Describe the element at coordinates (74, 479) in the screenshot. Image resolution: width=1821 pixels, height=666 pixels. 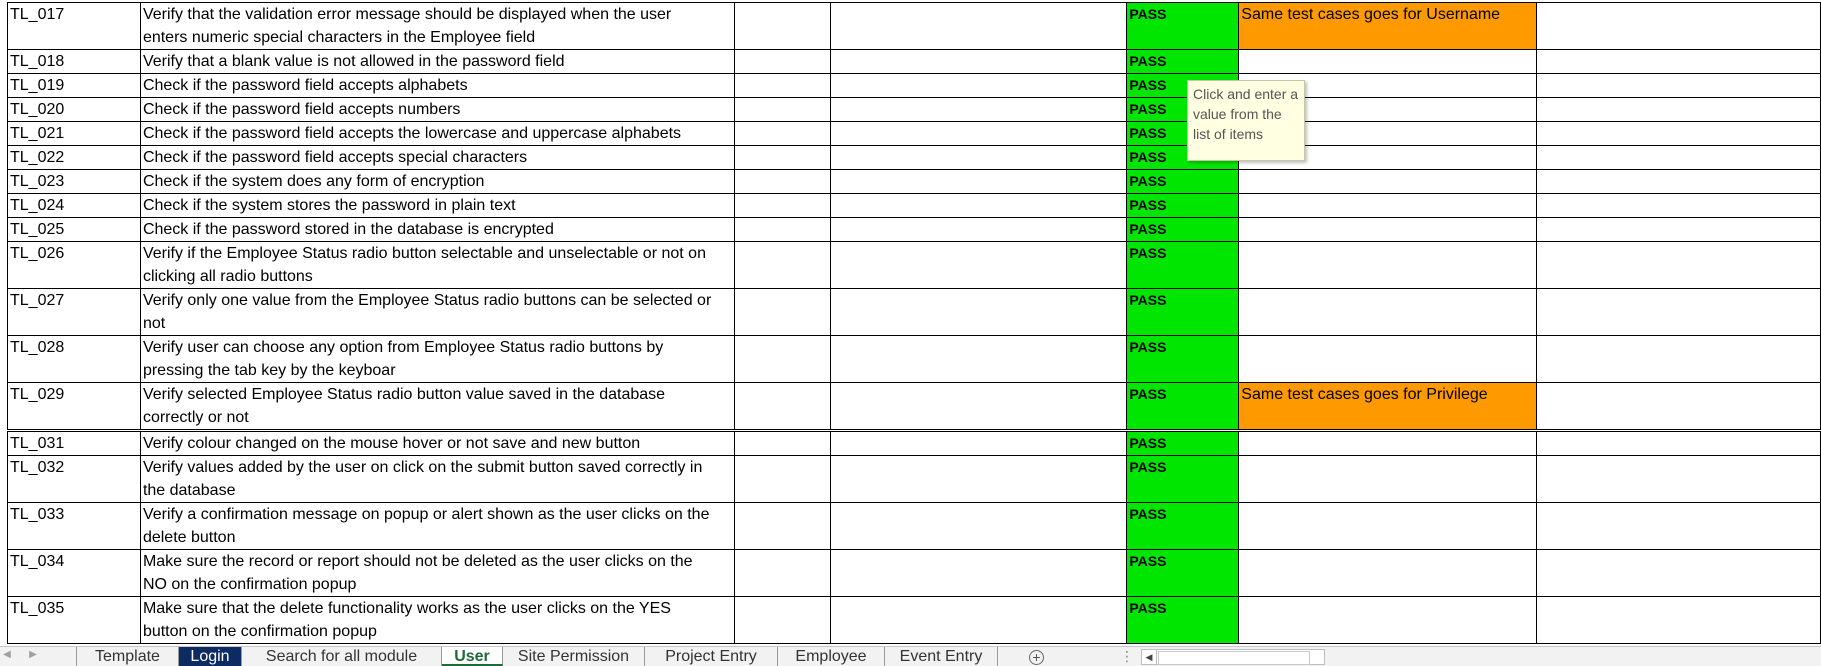
I see `test-id-cell: TL_032` at that location.